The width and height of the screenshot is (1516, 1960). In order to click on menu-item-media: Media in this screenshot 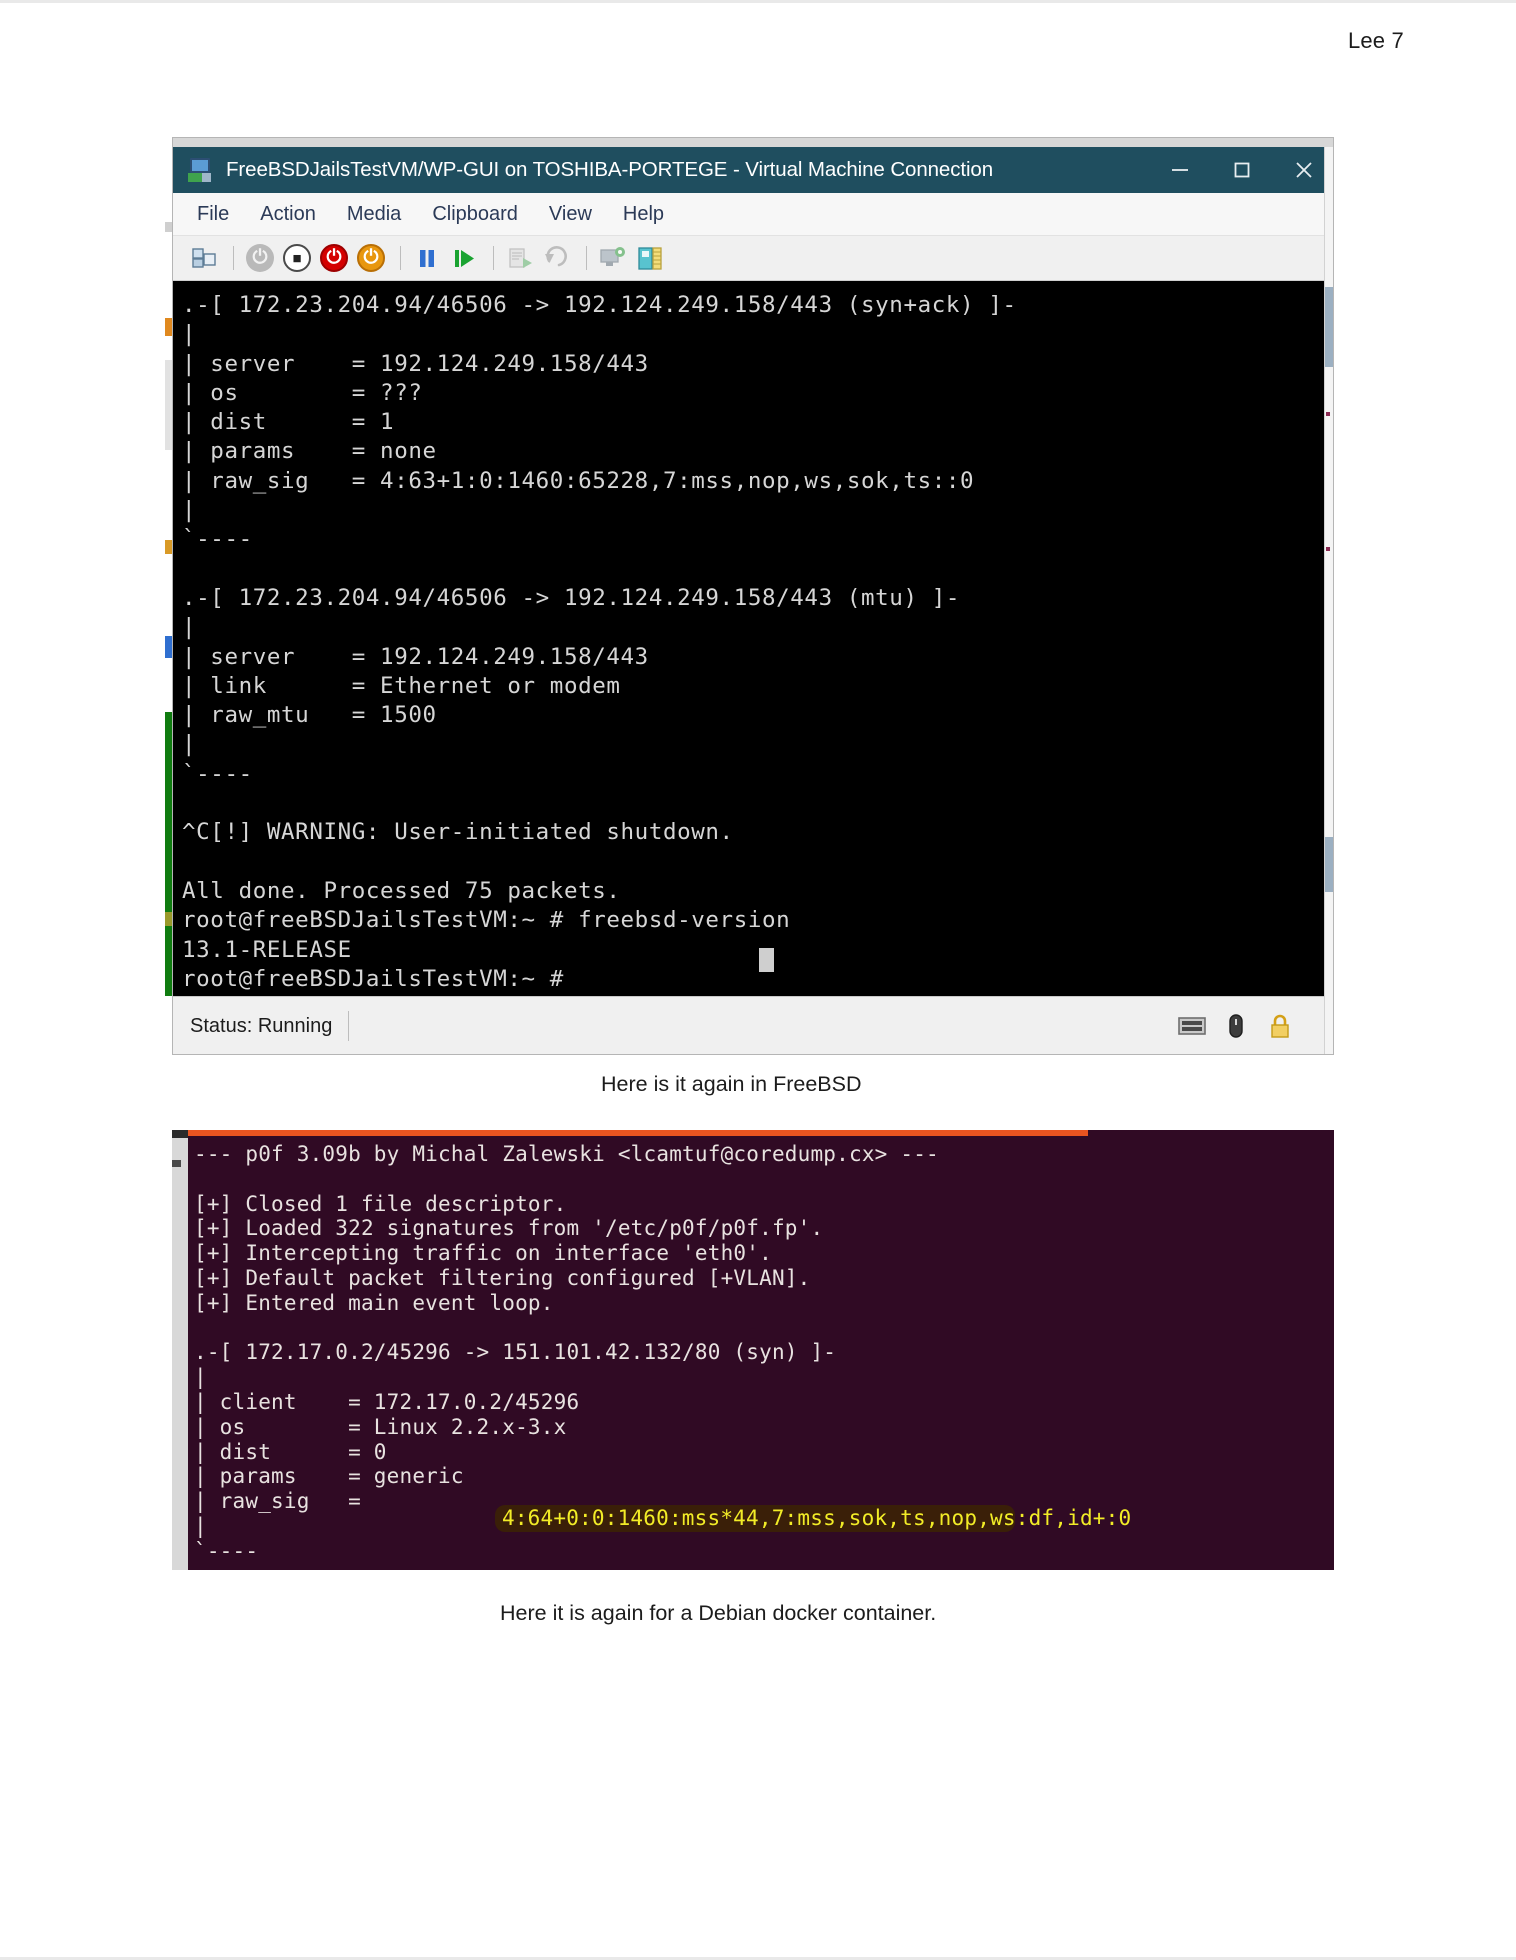, I will do `click(374, 214)`.